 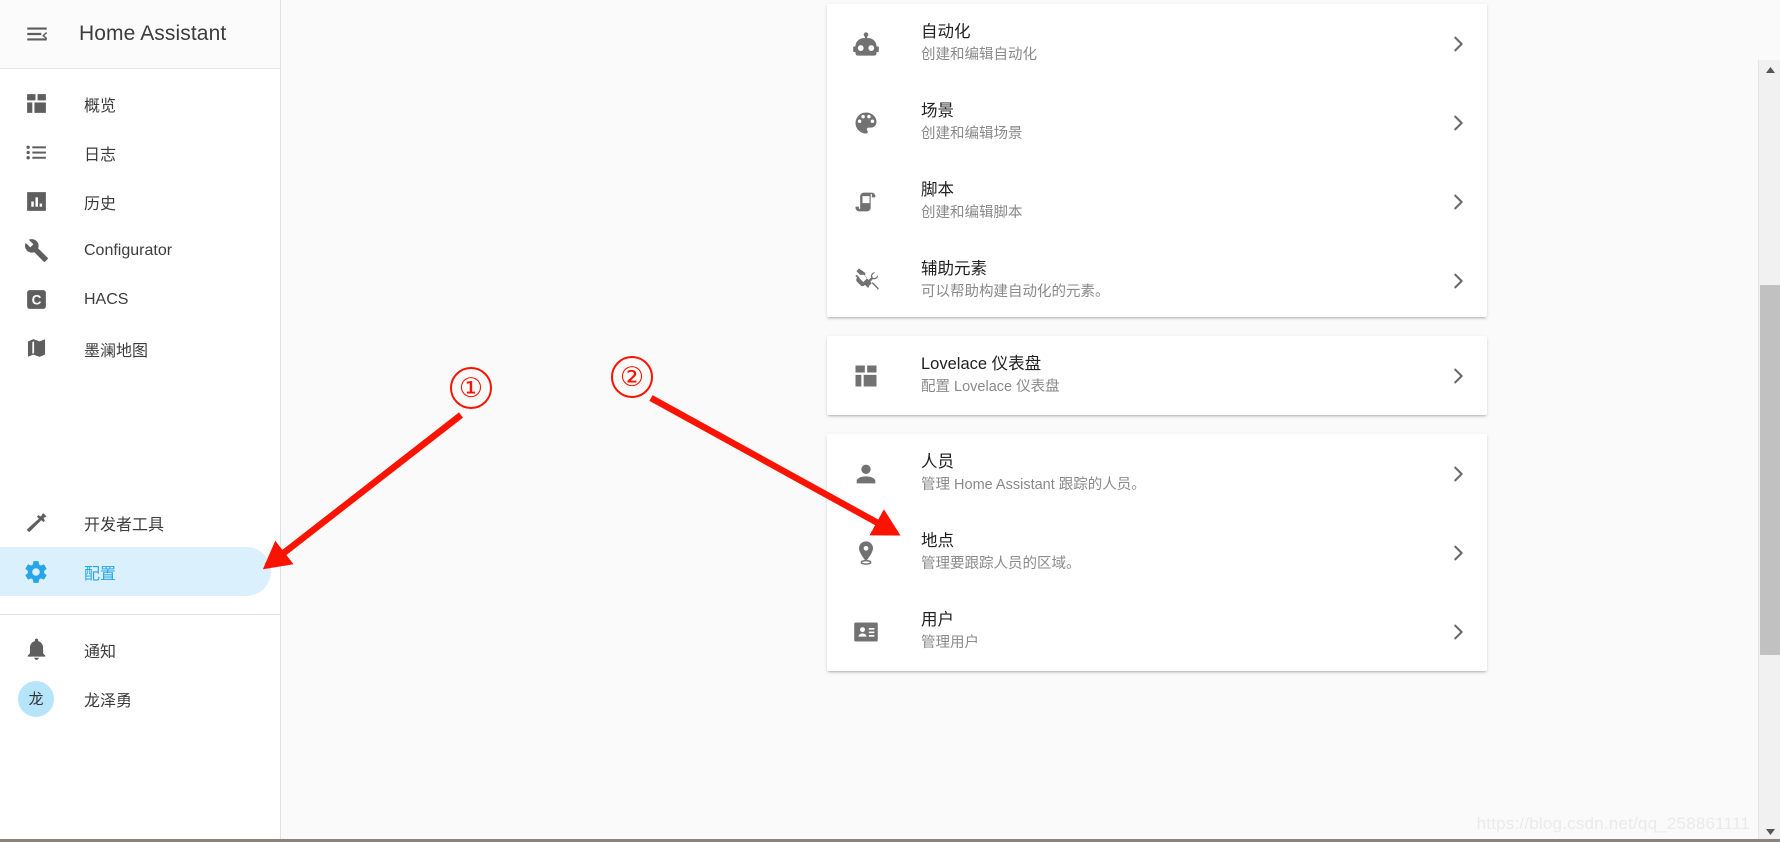 What do you see at coordinates (866, 553) in the screenshot?
I see `map-marker-icon` at bounding box center [866, 553].